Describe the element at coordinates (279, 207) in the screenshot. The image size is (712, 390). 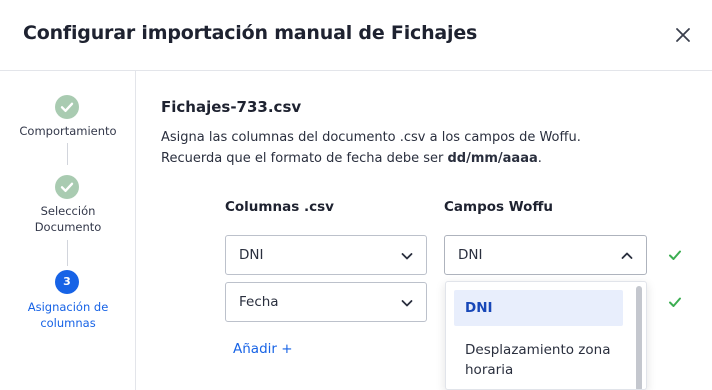
I see `columns-csv-header: Columnas .csv` at that location.